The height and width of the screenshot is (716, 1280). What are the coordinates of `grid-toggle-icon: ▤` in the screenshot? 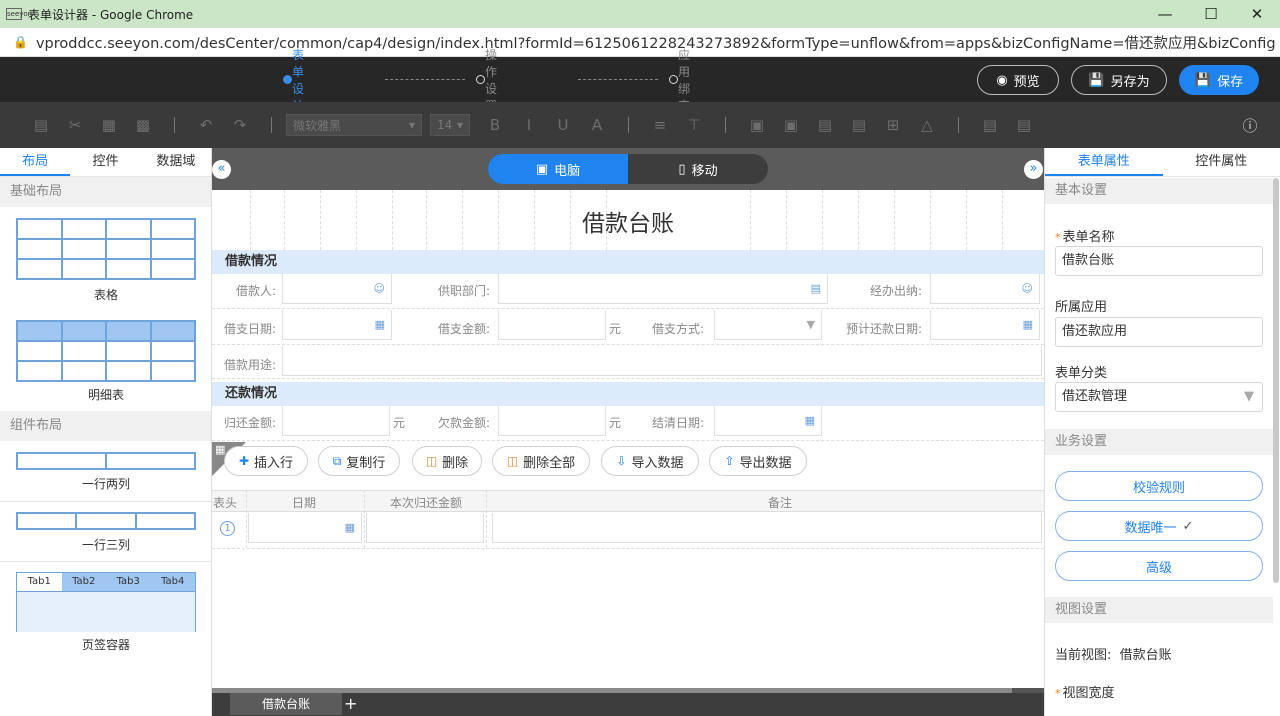 It's located at (1024, 125).